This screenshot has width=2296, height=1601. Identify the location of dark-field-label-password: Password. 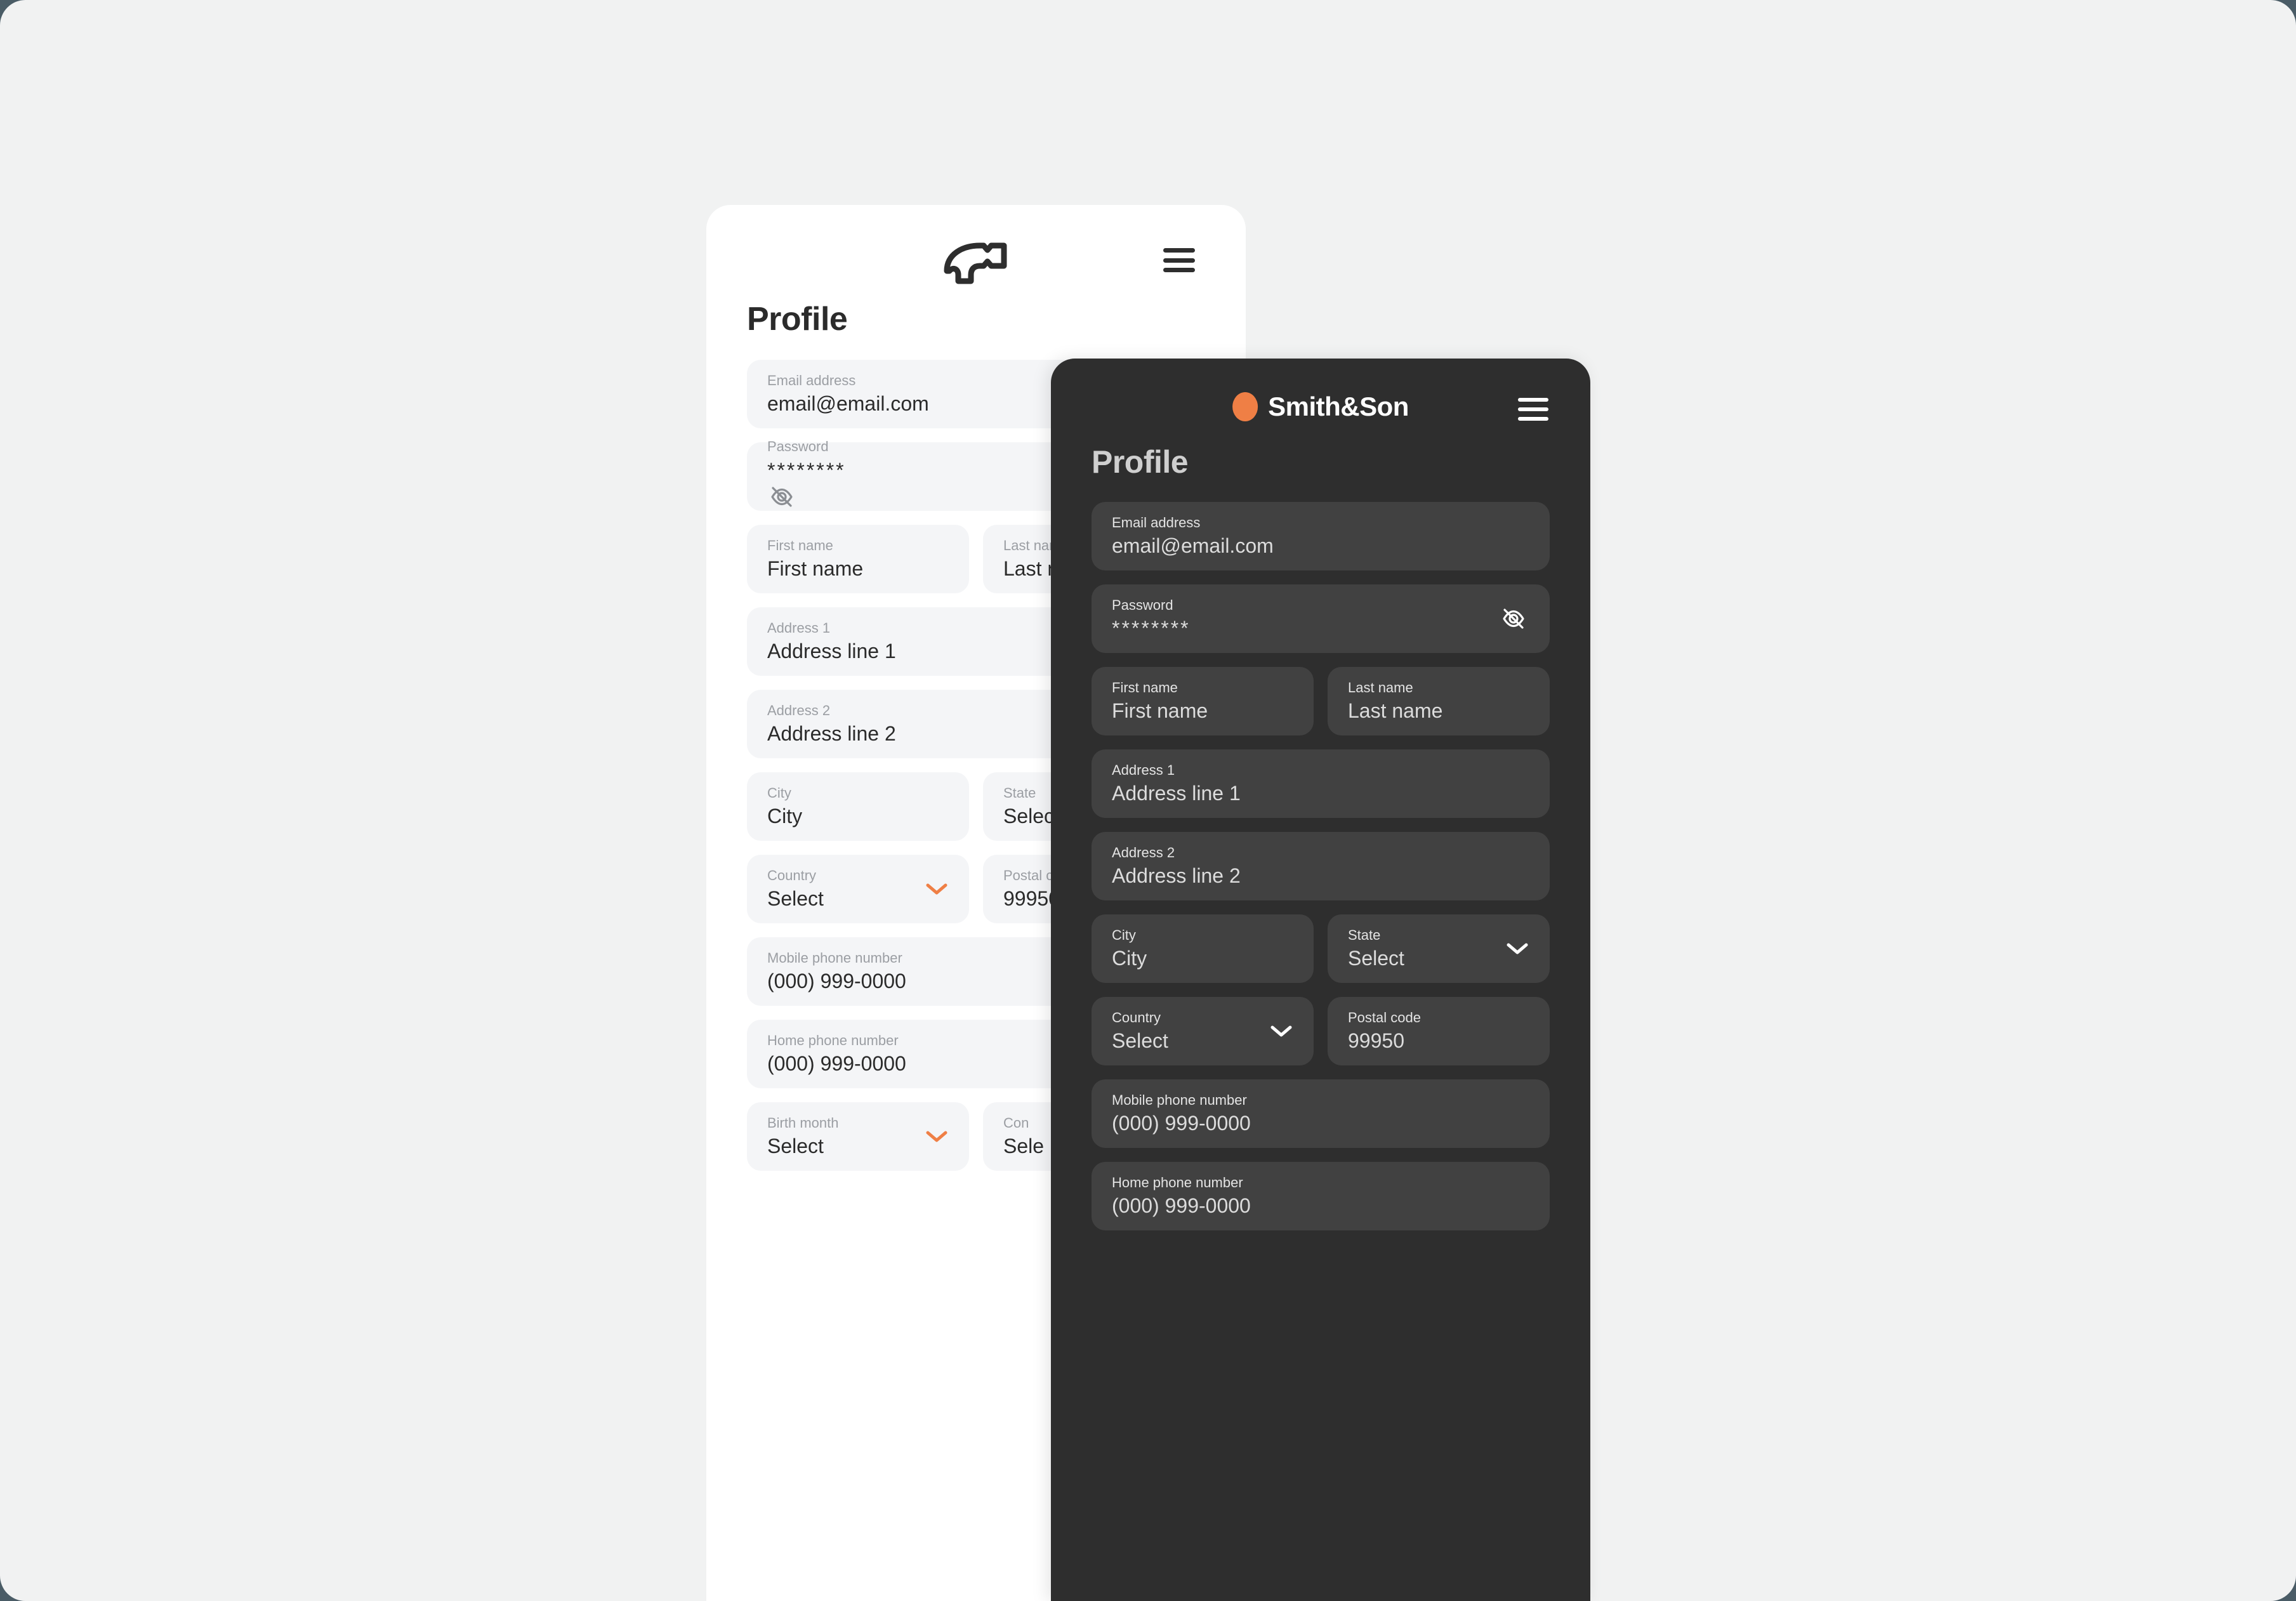
(1142, 604).